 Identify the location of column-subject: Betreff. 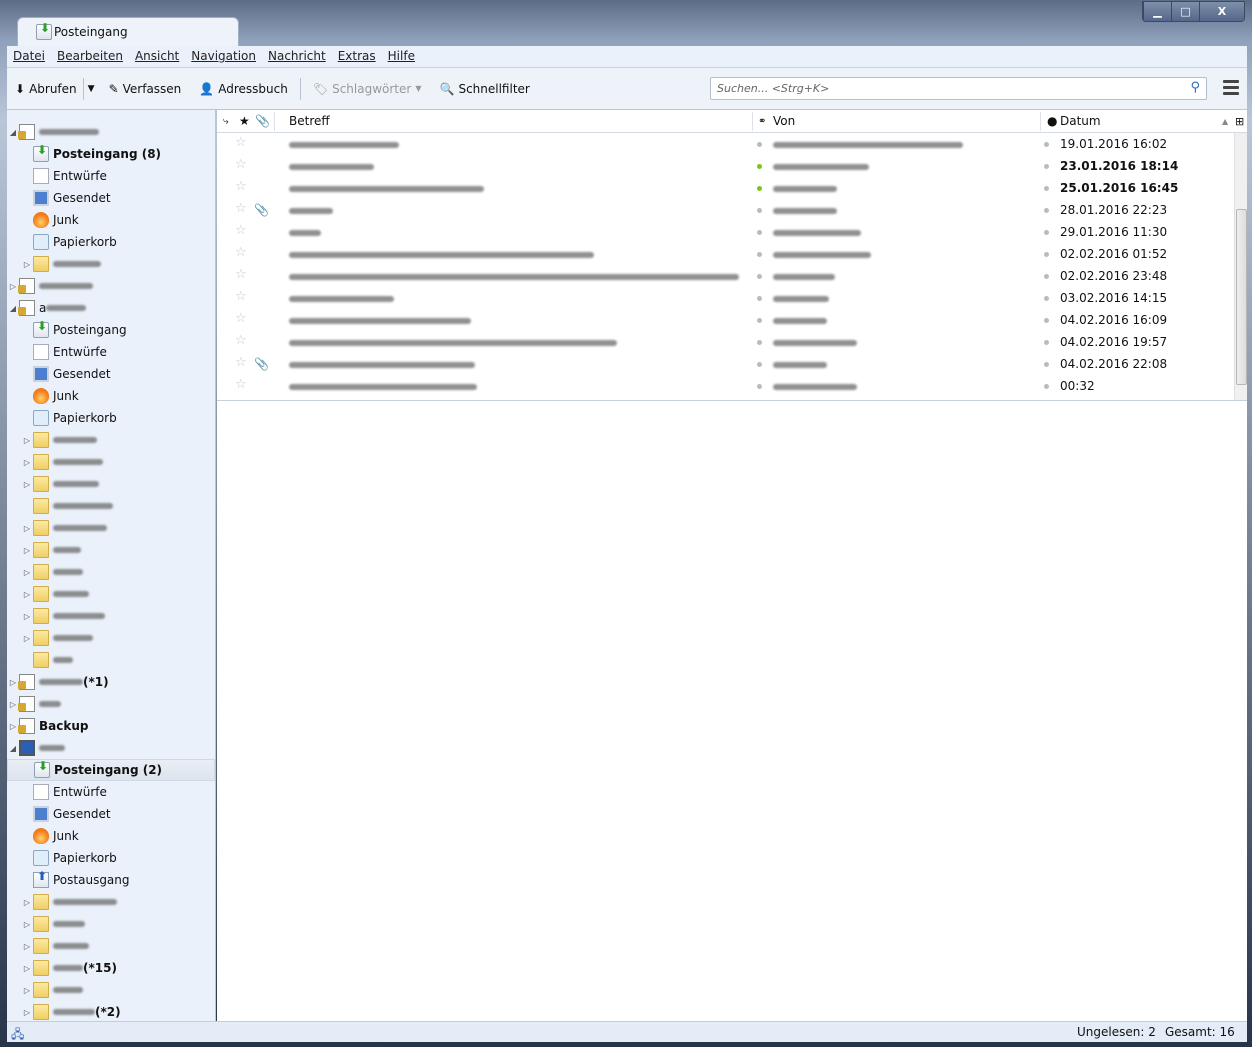
(309, 121).